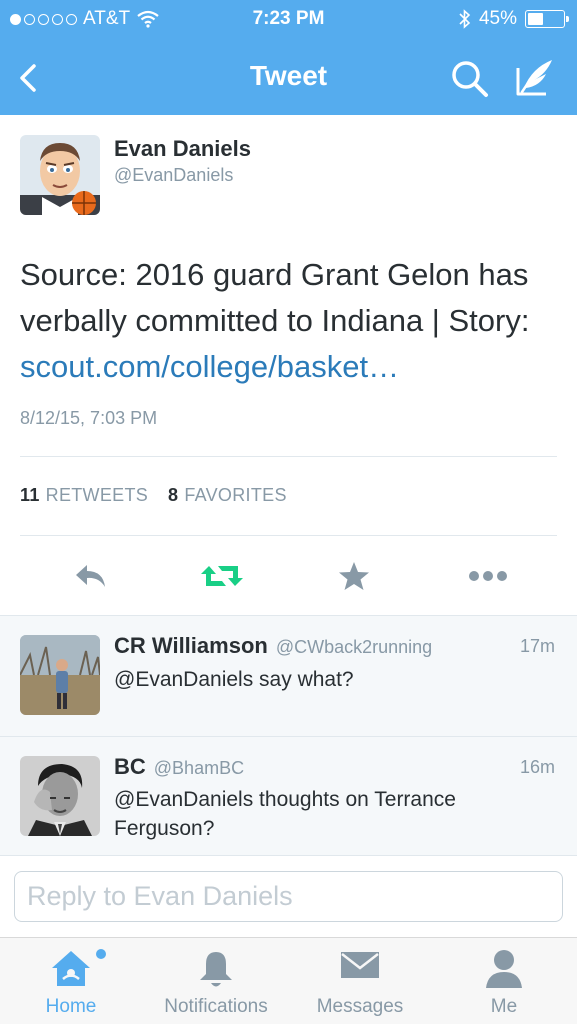  Describe the element at coordinates (97, 495) in the screenshot. I see `retweets-label: RETWEETS` at that location.